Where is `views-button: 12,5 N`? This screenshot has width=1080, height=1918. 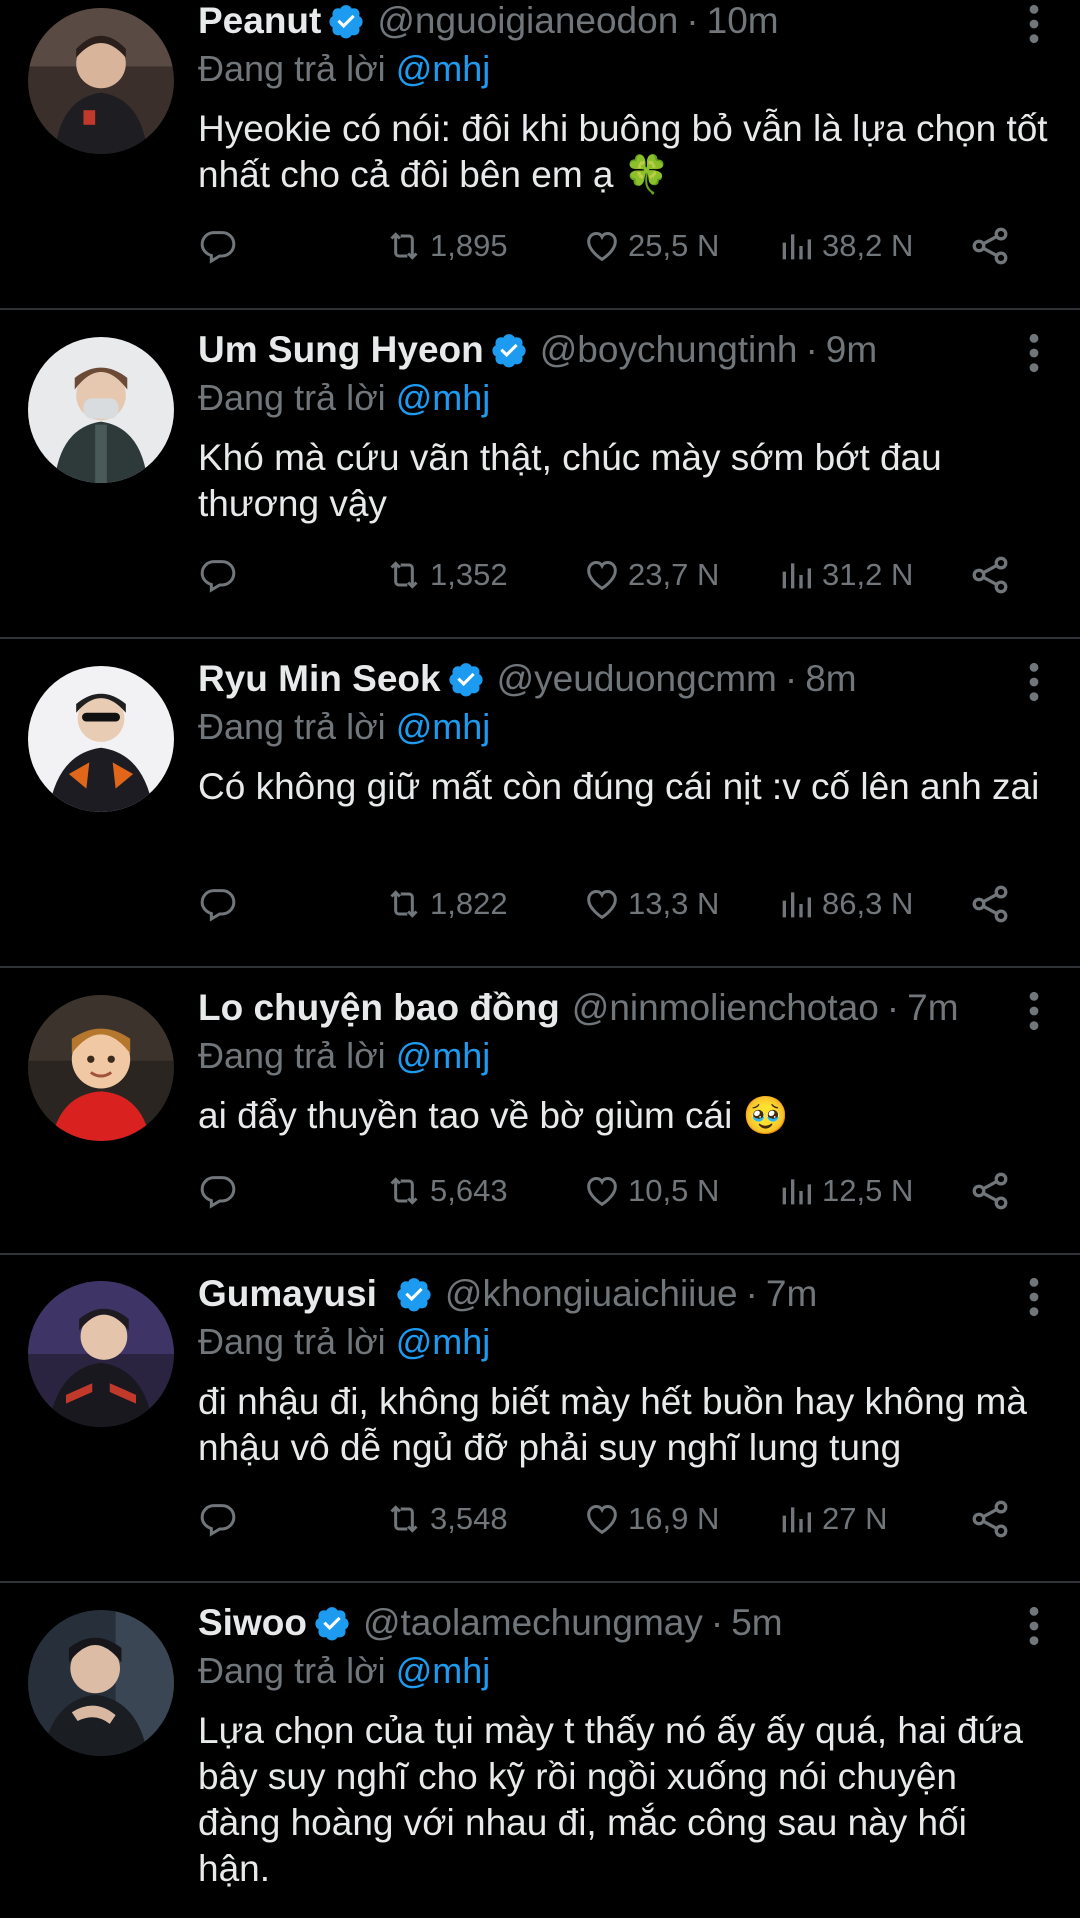
views-button: 12,5 N is located at coordinates (844, 1191).